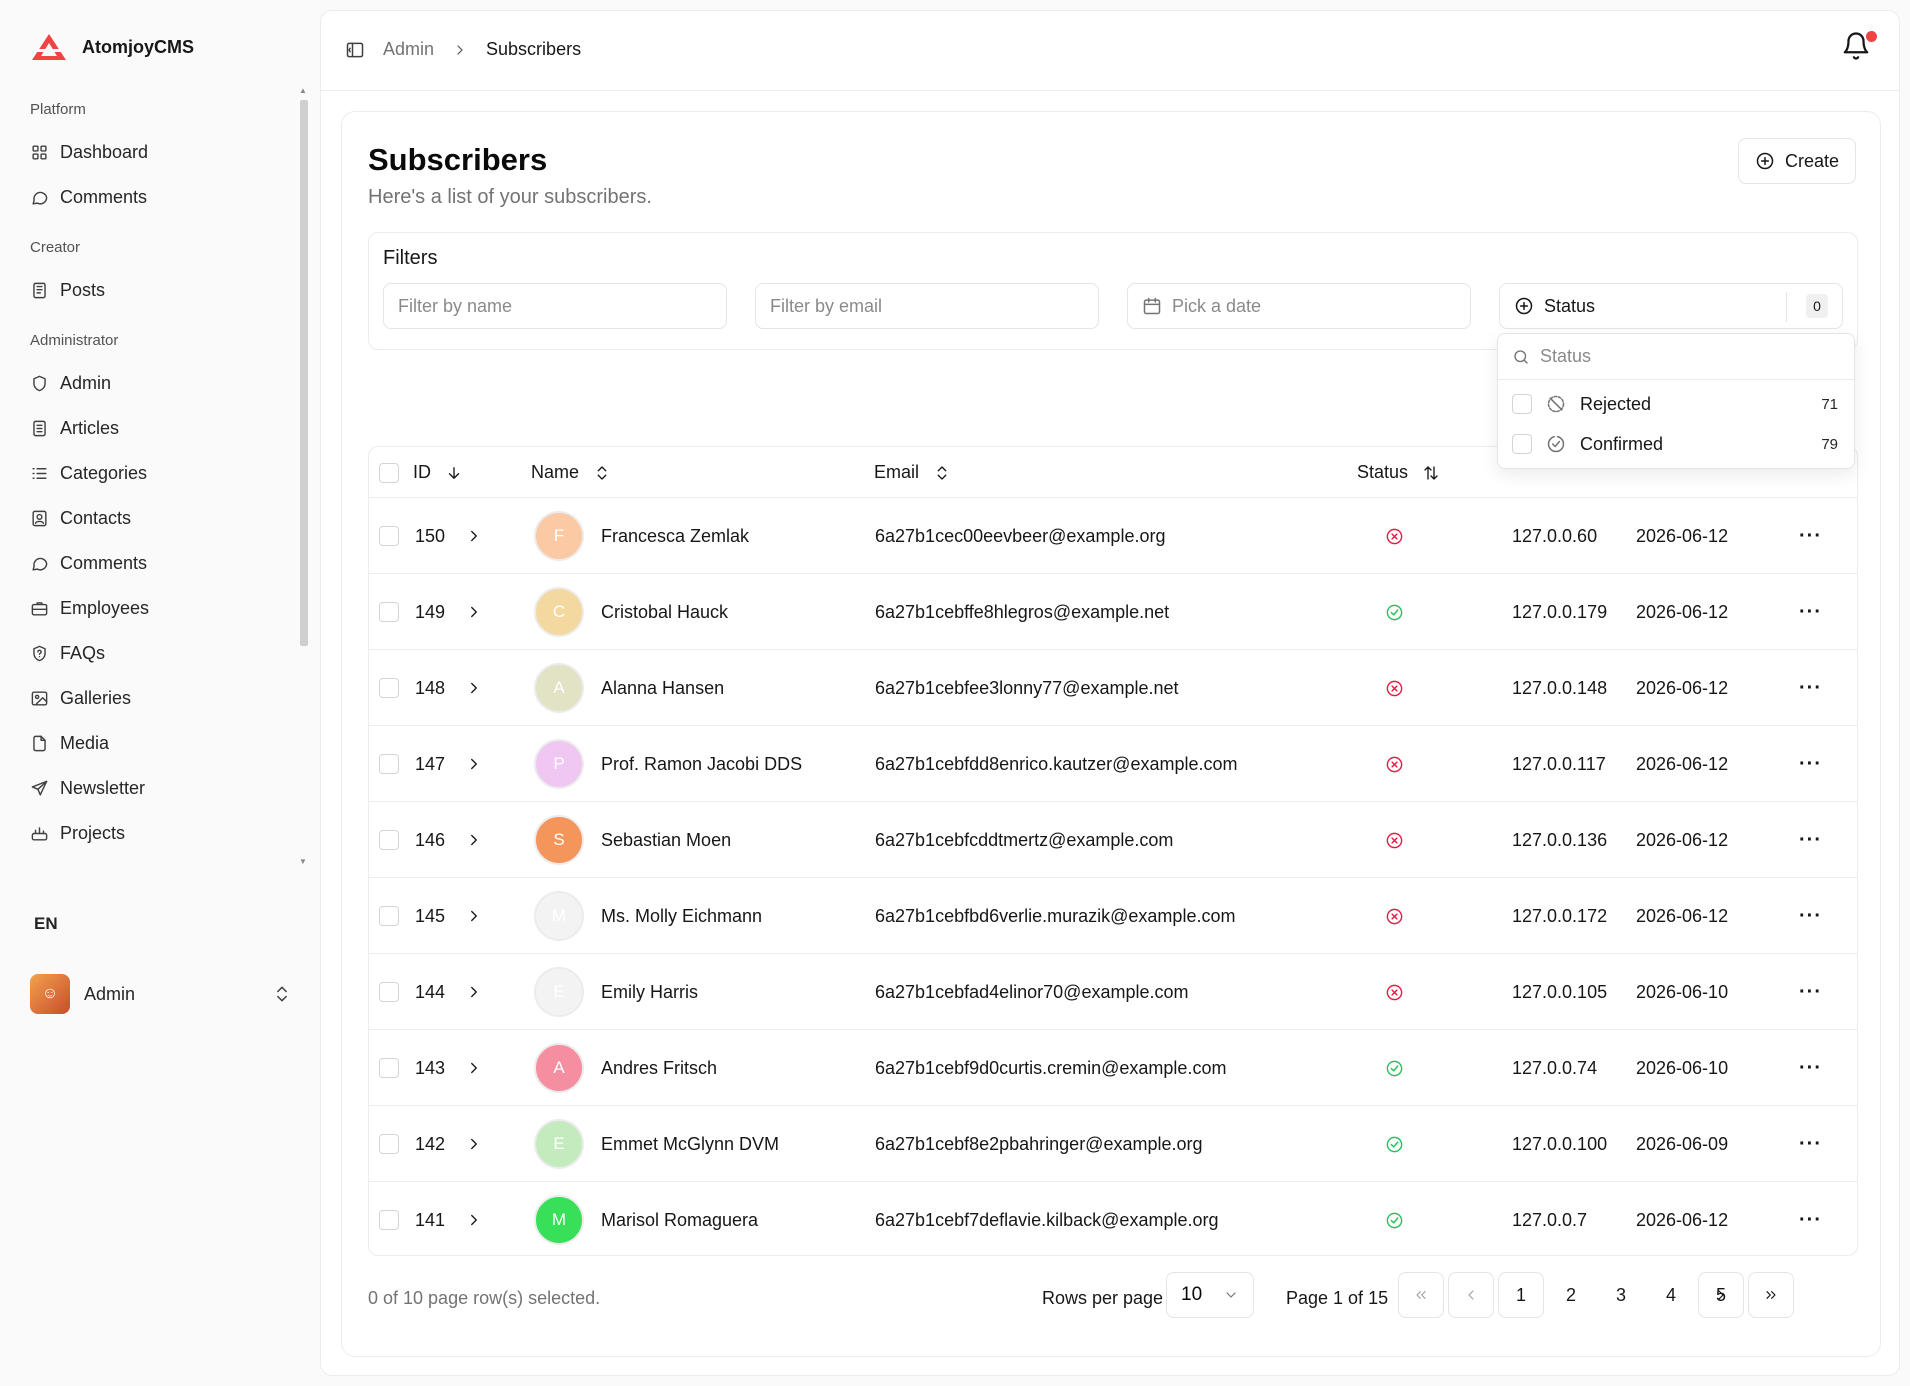 This screenshot has width=1910, height=1386. Describe the element at coordinates (148, 833) in the screenshot. I see `sidebar-item-projects: Projects` at that location.